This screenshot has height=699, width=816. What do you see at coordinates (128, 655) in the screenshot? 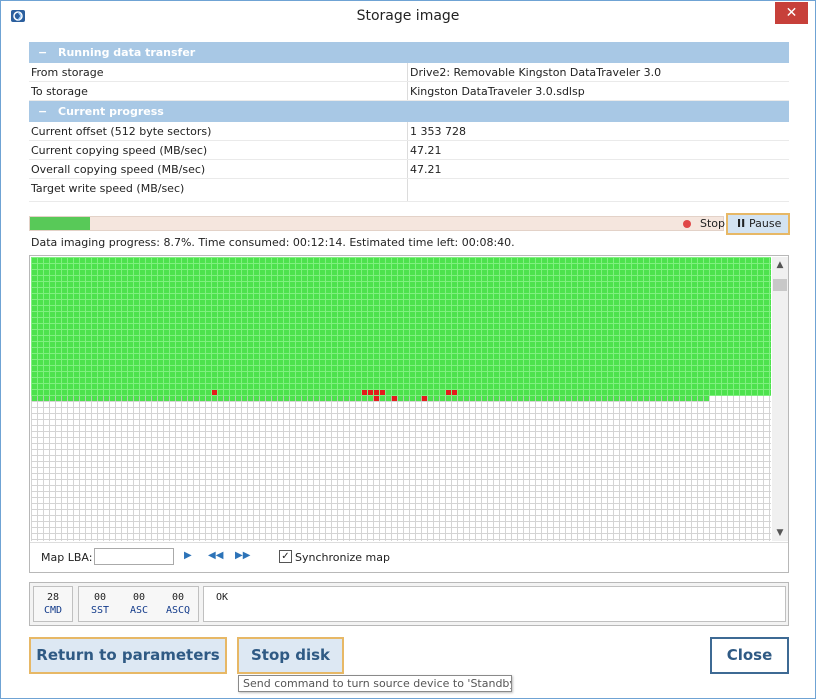
I see `return-to-parameters-button: Return to parameters` at bounding box center [128, 655].